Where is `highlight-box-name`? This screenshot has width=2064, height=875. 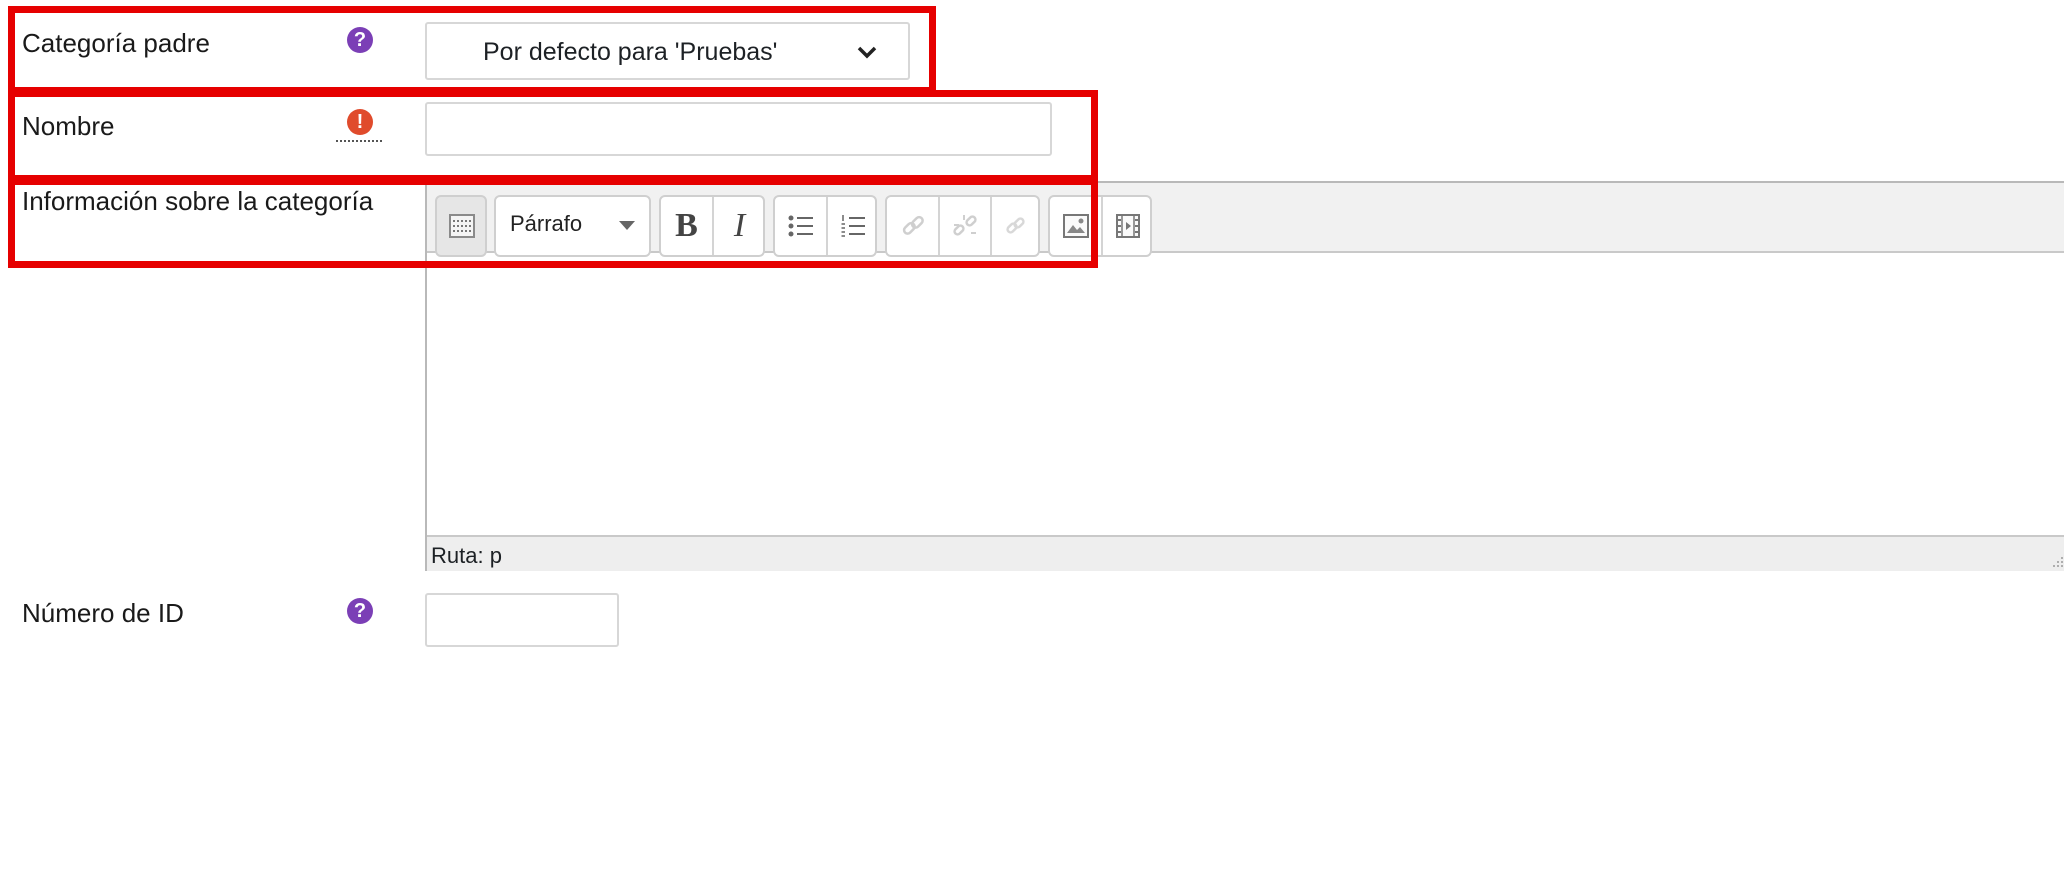
highlight-box-name is located at coordinates (553, 136).